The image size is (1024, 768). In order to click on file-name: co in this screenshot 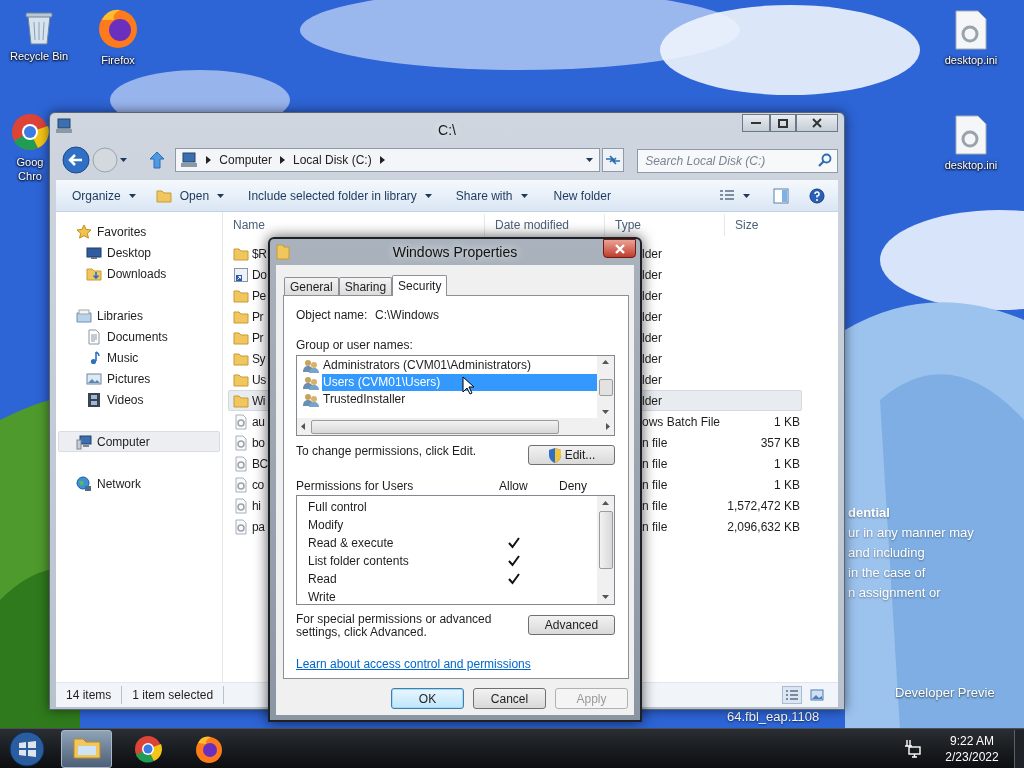, I will do `click(258, 484)`.